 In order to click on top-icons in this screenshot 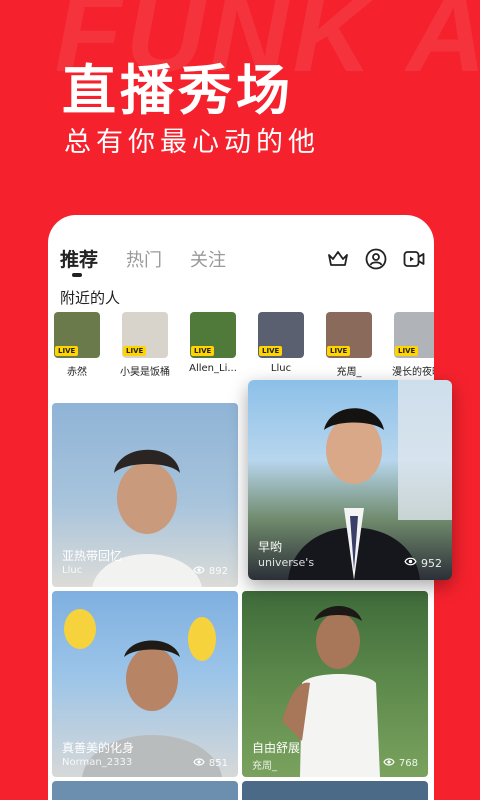, I will do `click(376, 259)`.